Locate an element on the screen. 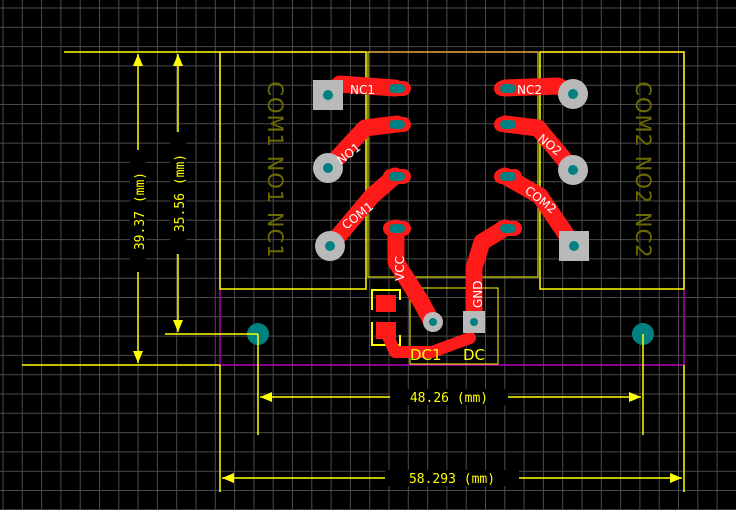 Image resolution: width=736 pixels, height=510 pixels. dc-hole-vcc is located at coordinates (433, 322).